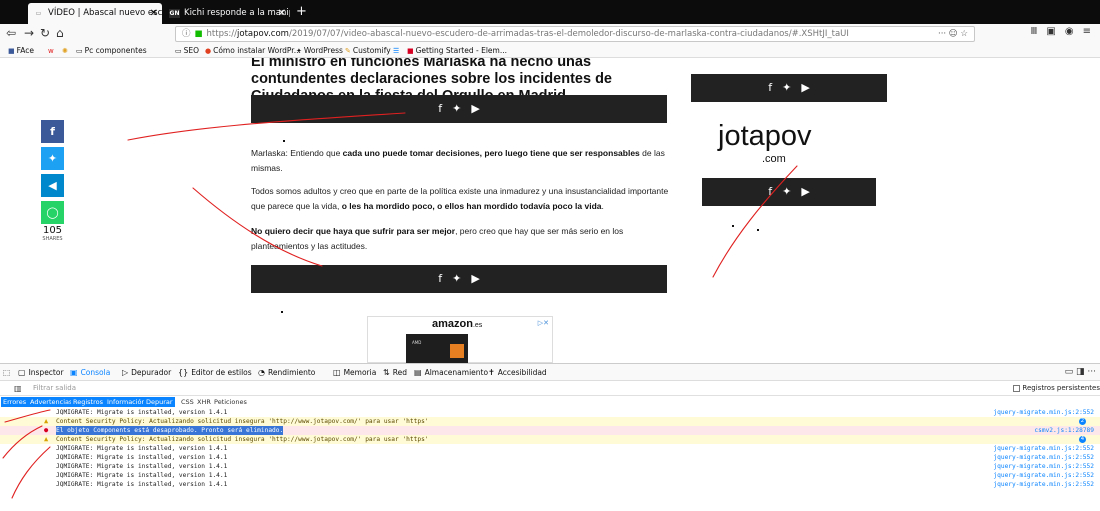 The width and height of the screenshot is (1100, 511). Describe the element at coordinates (301, 11) in the screenshot. I see `new-tab-plus-icon: +` at that location.